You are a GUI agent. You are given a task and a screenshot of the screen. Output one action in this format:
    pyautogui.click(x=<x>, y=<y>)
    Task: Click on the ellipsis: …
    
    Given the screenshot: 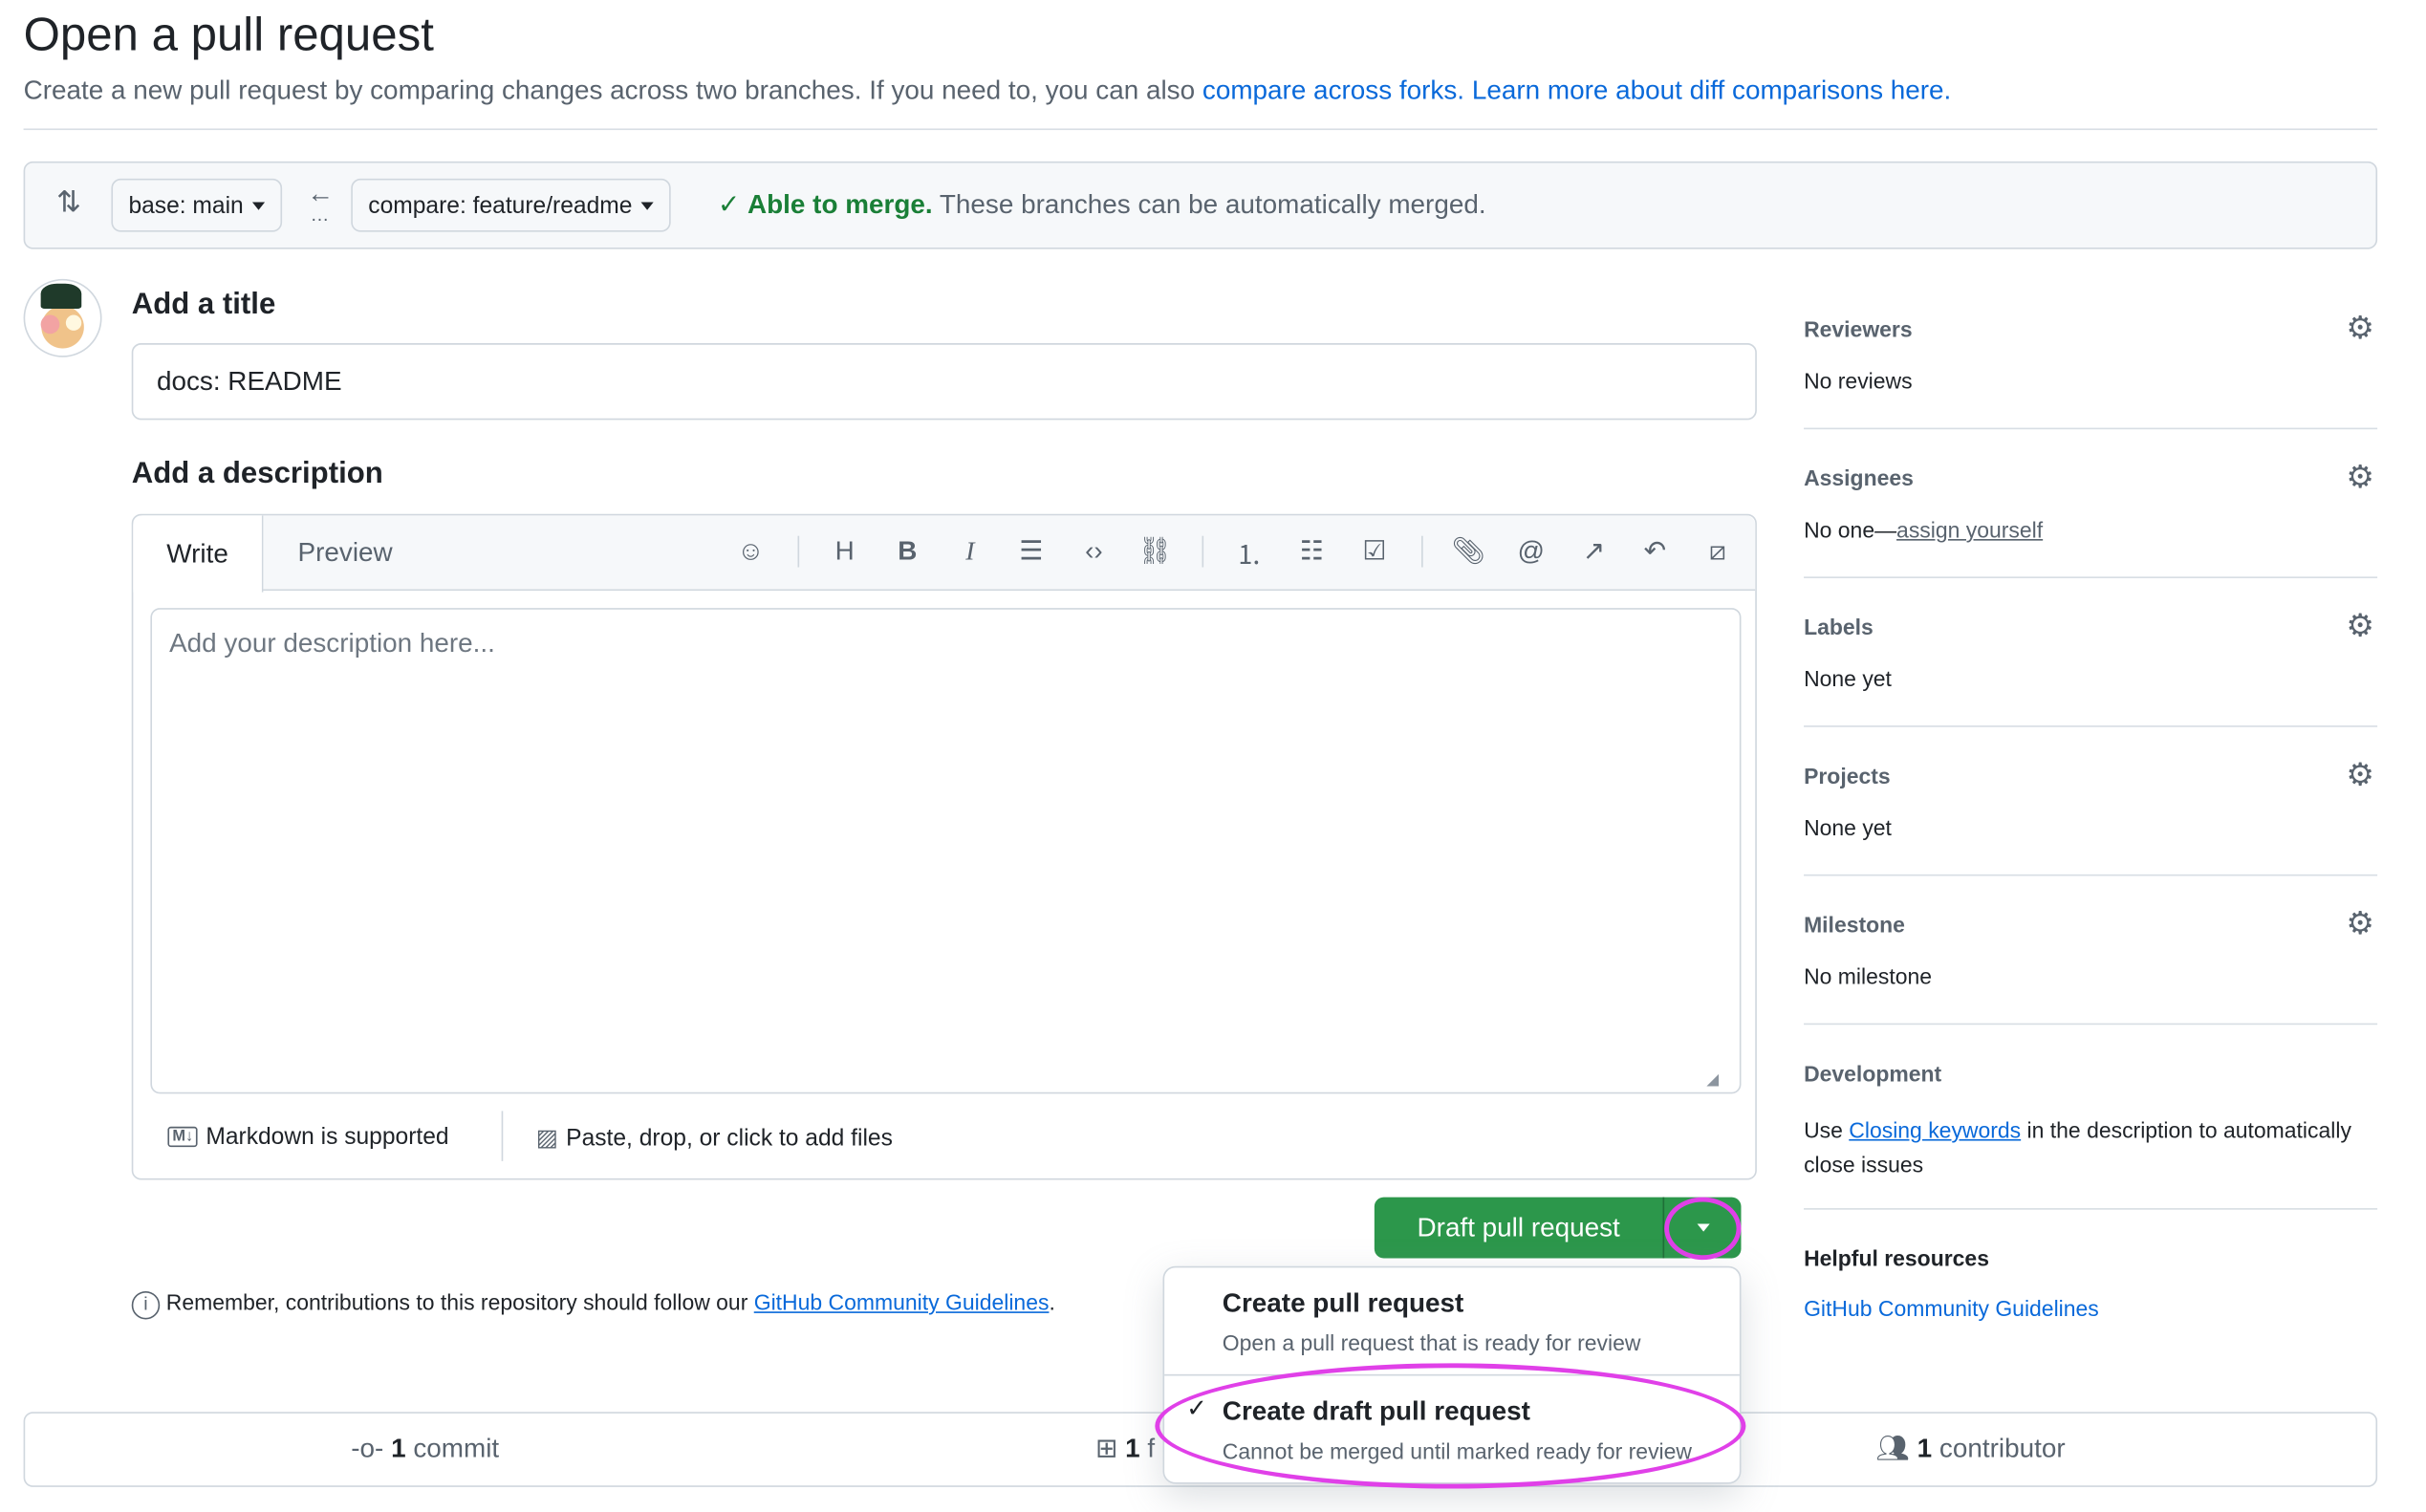 What is the action you would take?
    pyautogui.click(x=320, y=215)
    